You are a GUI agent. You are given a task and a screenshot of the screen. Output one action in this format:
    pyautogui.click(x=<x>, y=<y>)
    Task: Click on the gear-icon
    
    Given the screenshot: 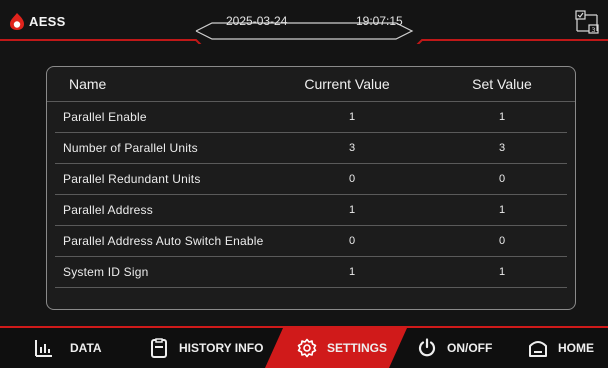 What is the action you would take?
    pyautogui.click(x=307, y=348)
    